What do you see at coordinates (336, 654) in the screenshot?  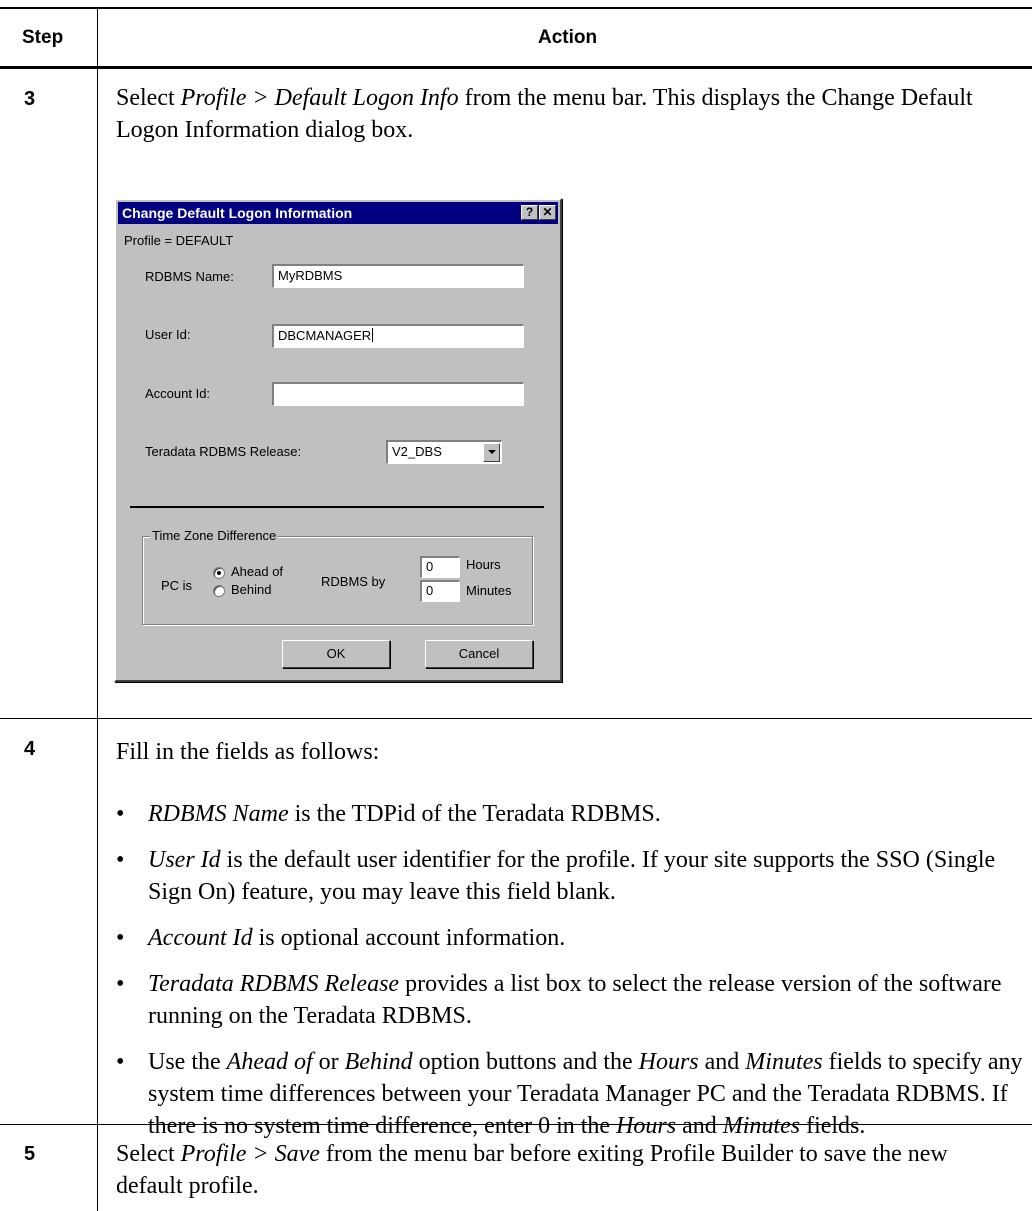 I see `ok-button: OK` at bounding box center [336, 654].